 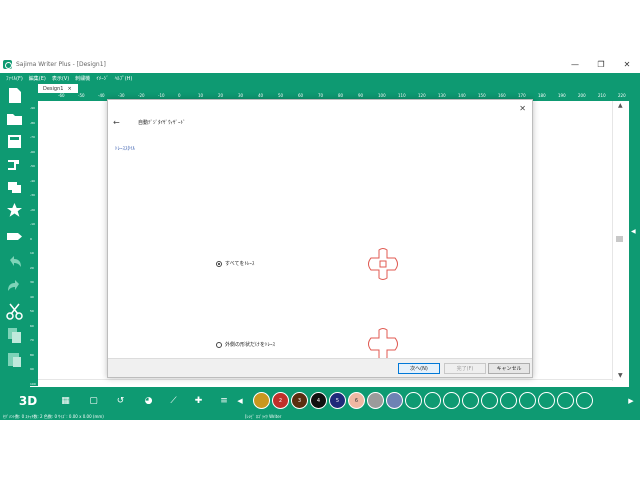 What do you see at coordinates (37, 78) in the screenshot?
I see `menu-edit: 編集(E)` at bounding box center [37, 78].